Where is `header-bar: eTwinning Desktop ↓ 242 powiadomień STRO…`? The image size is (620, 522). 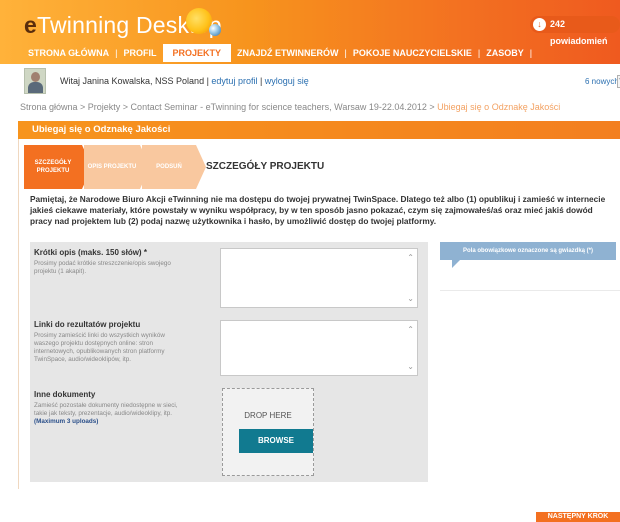
header-bar: eTwinning Desktop ↓ 242 powiadomień STRO… is located at coordinates (310, 32).